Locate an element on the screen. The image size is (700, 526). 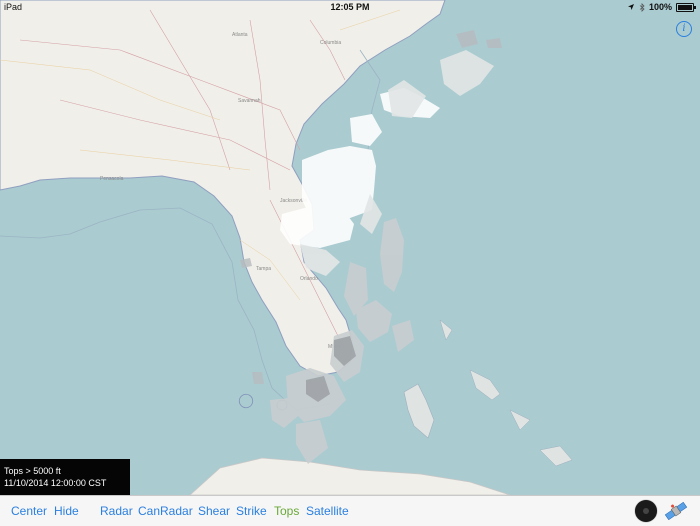
svg-text: Pensacola is located at coordinates (112, 179).